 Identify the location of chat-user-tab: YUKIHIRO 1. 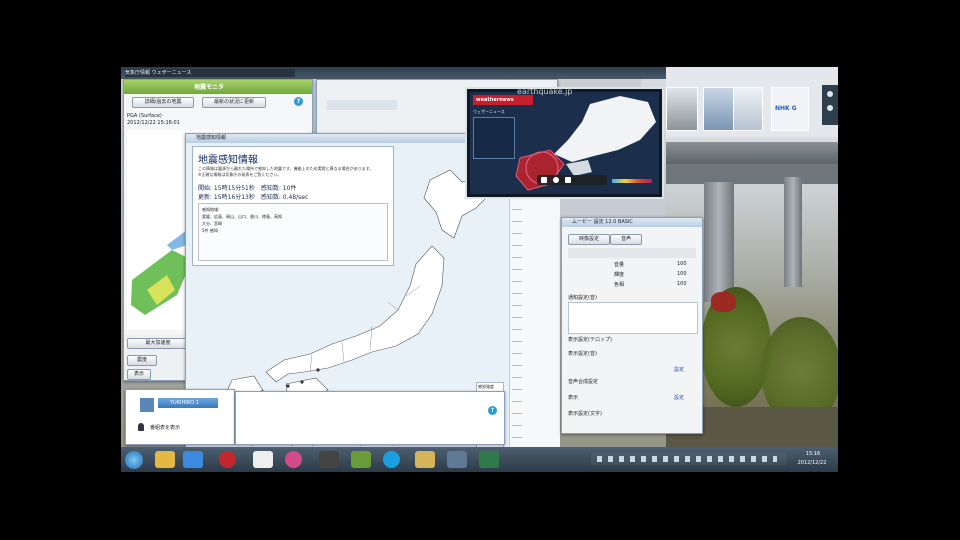
(188, 403).